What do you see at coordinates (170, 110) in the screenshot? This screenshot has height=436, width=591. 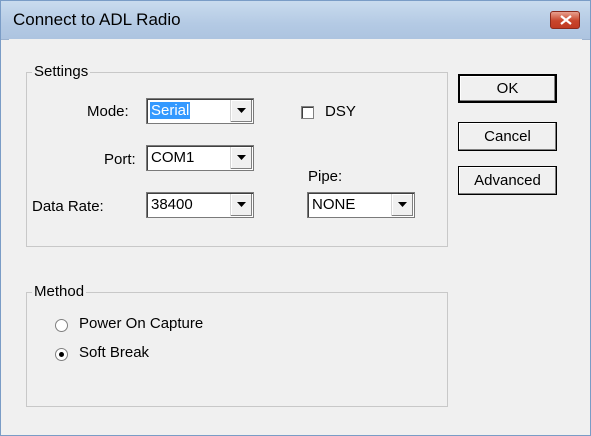 I see `mode-value: Serial` at bounding box center [170, 110].